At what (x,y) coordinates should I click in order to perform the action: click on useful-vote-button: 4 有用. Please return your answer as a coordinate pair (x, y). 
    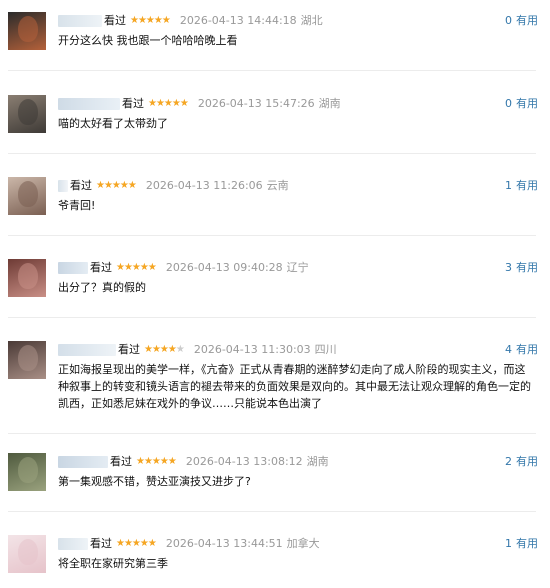
    Looking at the image, I should click on (521, 350).